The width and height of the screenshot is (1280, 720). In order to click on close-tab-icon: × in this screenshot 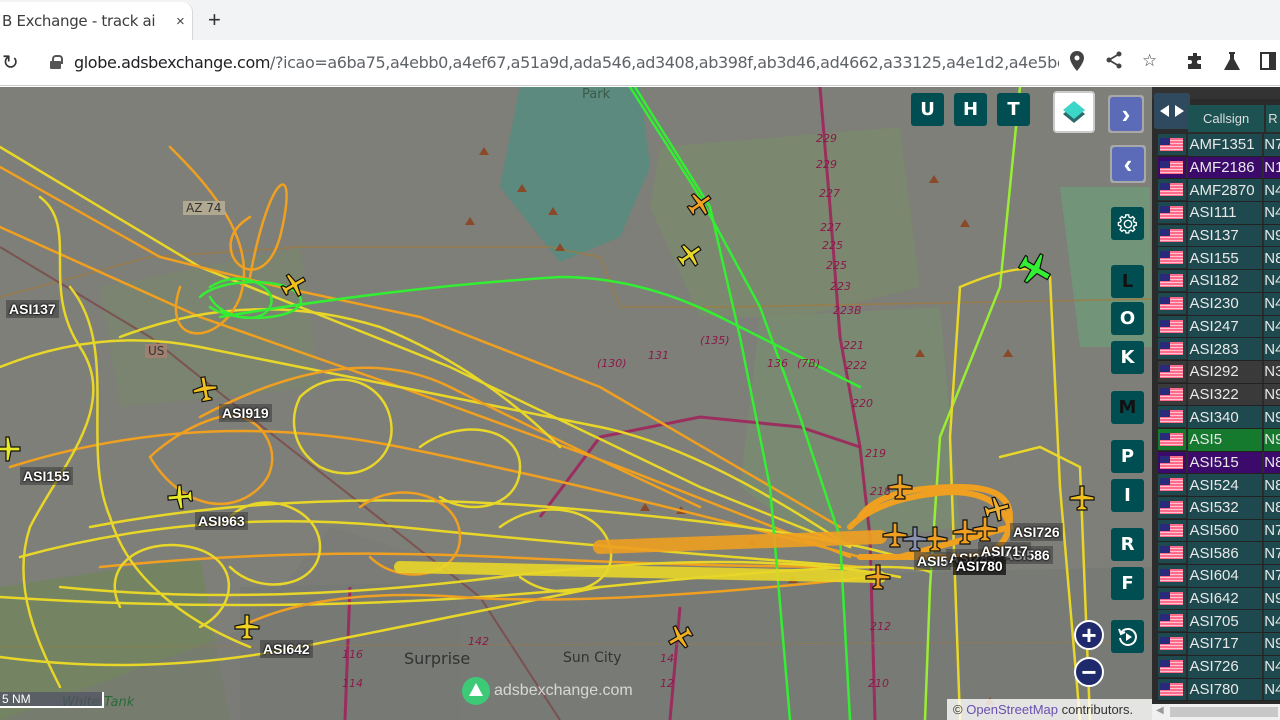, I will do `click(180, 21)`.